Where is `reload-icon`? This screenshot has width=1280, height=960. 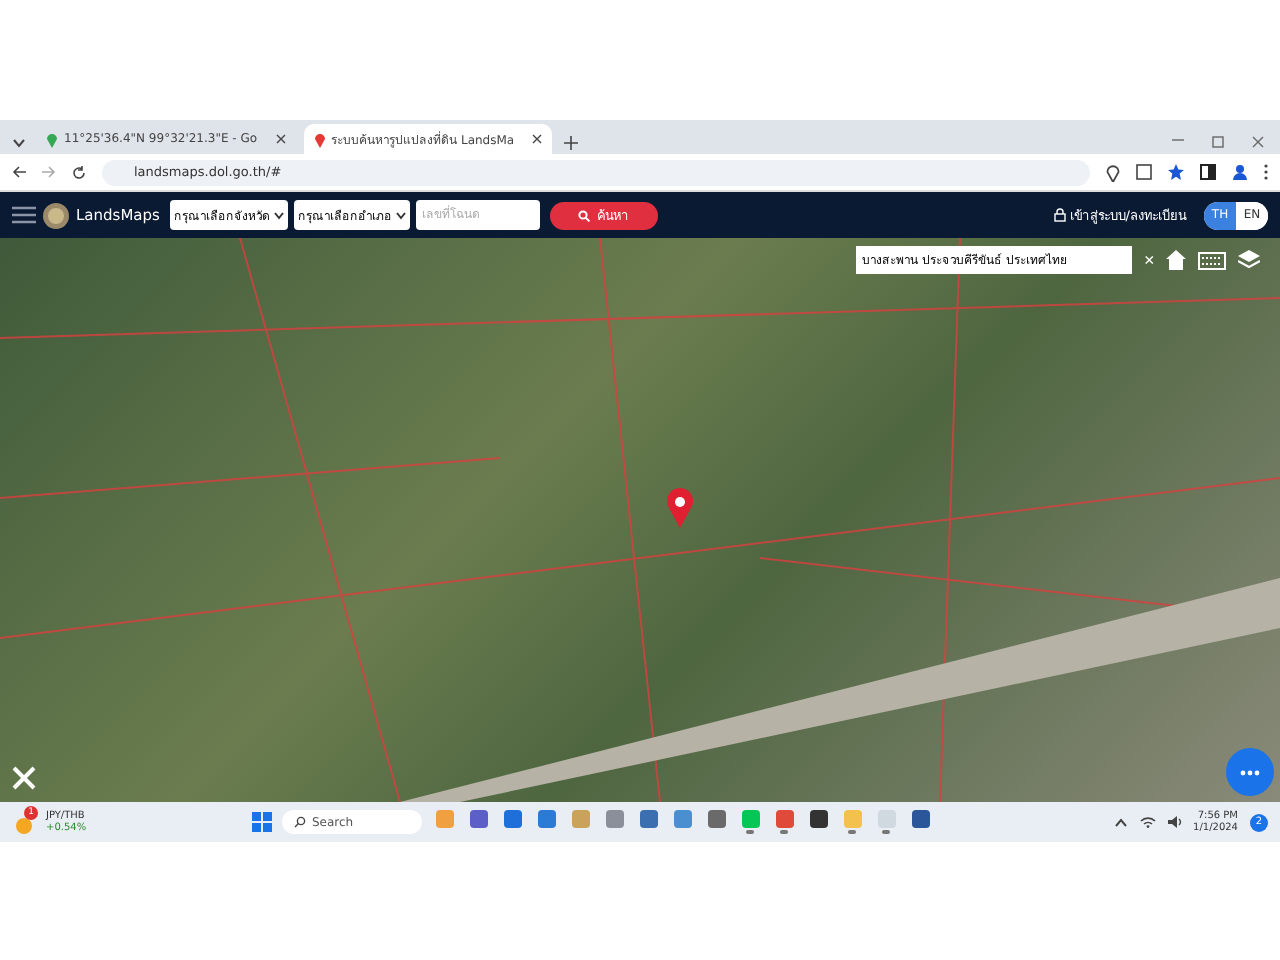
reload-icon is located at coordinates (79, 172).